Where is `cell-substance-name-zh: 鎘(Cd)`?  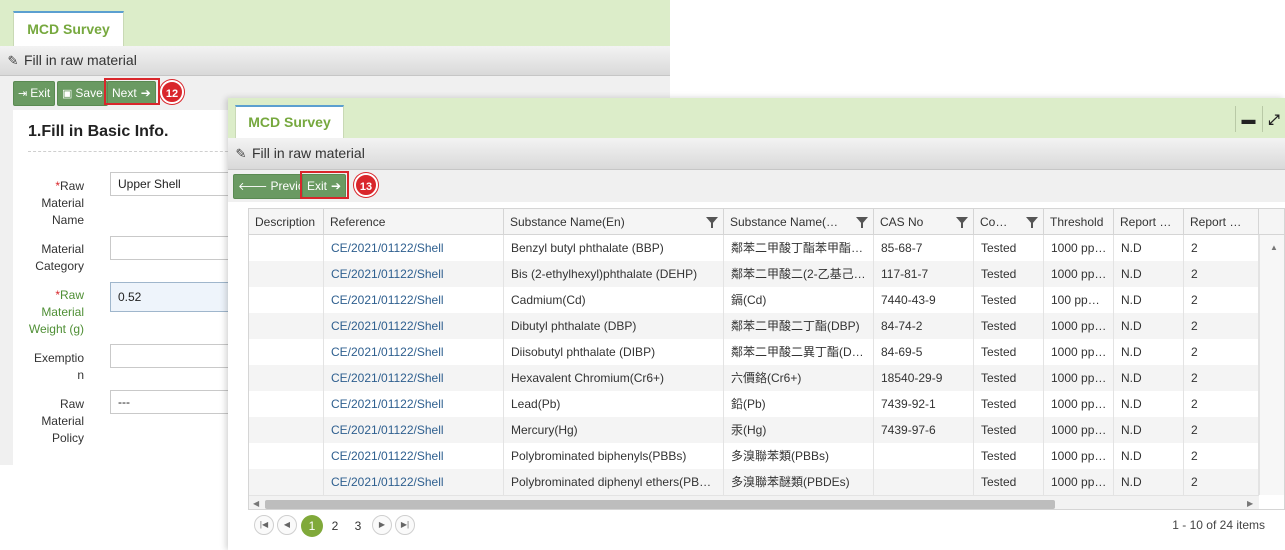
cell-substance-name-zh: 鎘(Cd) is located at coordinates (799, 300).